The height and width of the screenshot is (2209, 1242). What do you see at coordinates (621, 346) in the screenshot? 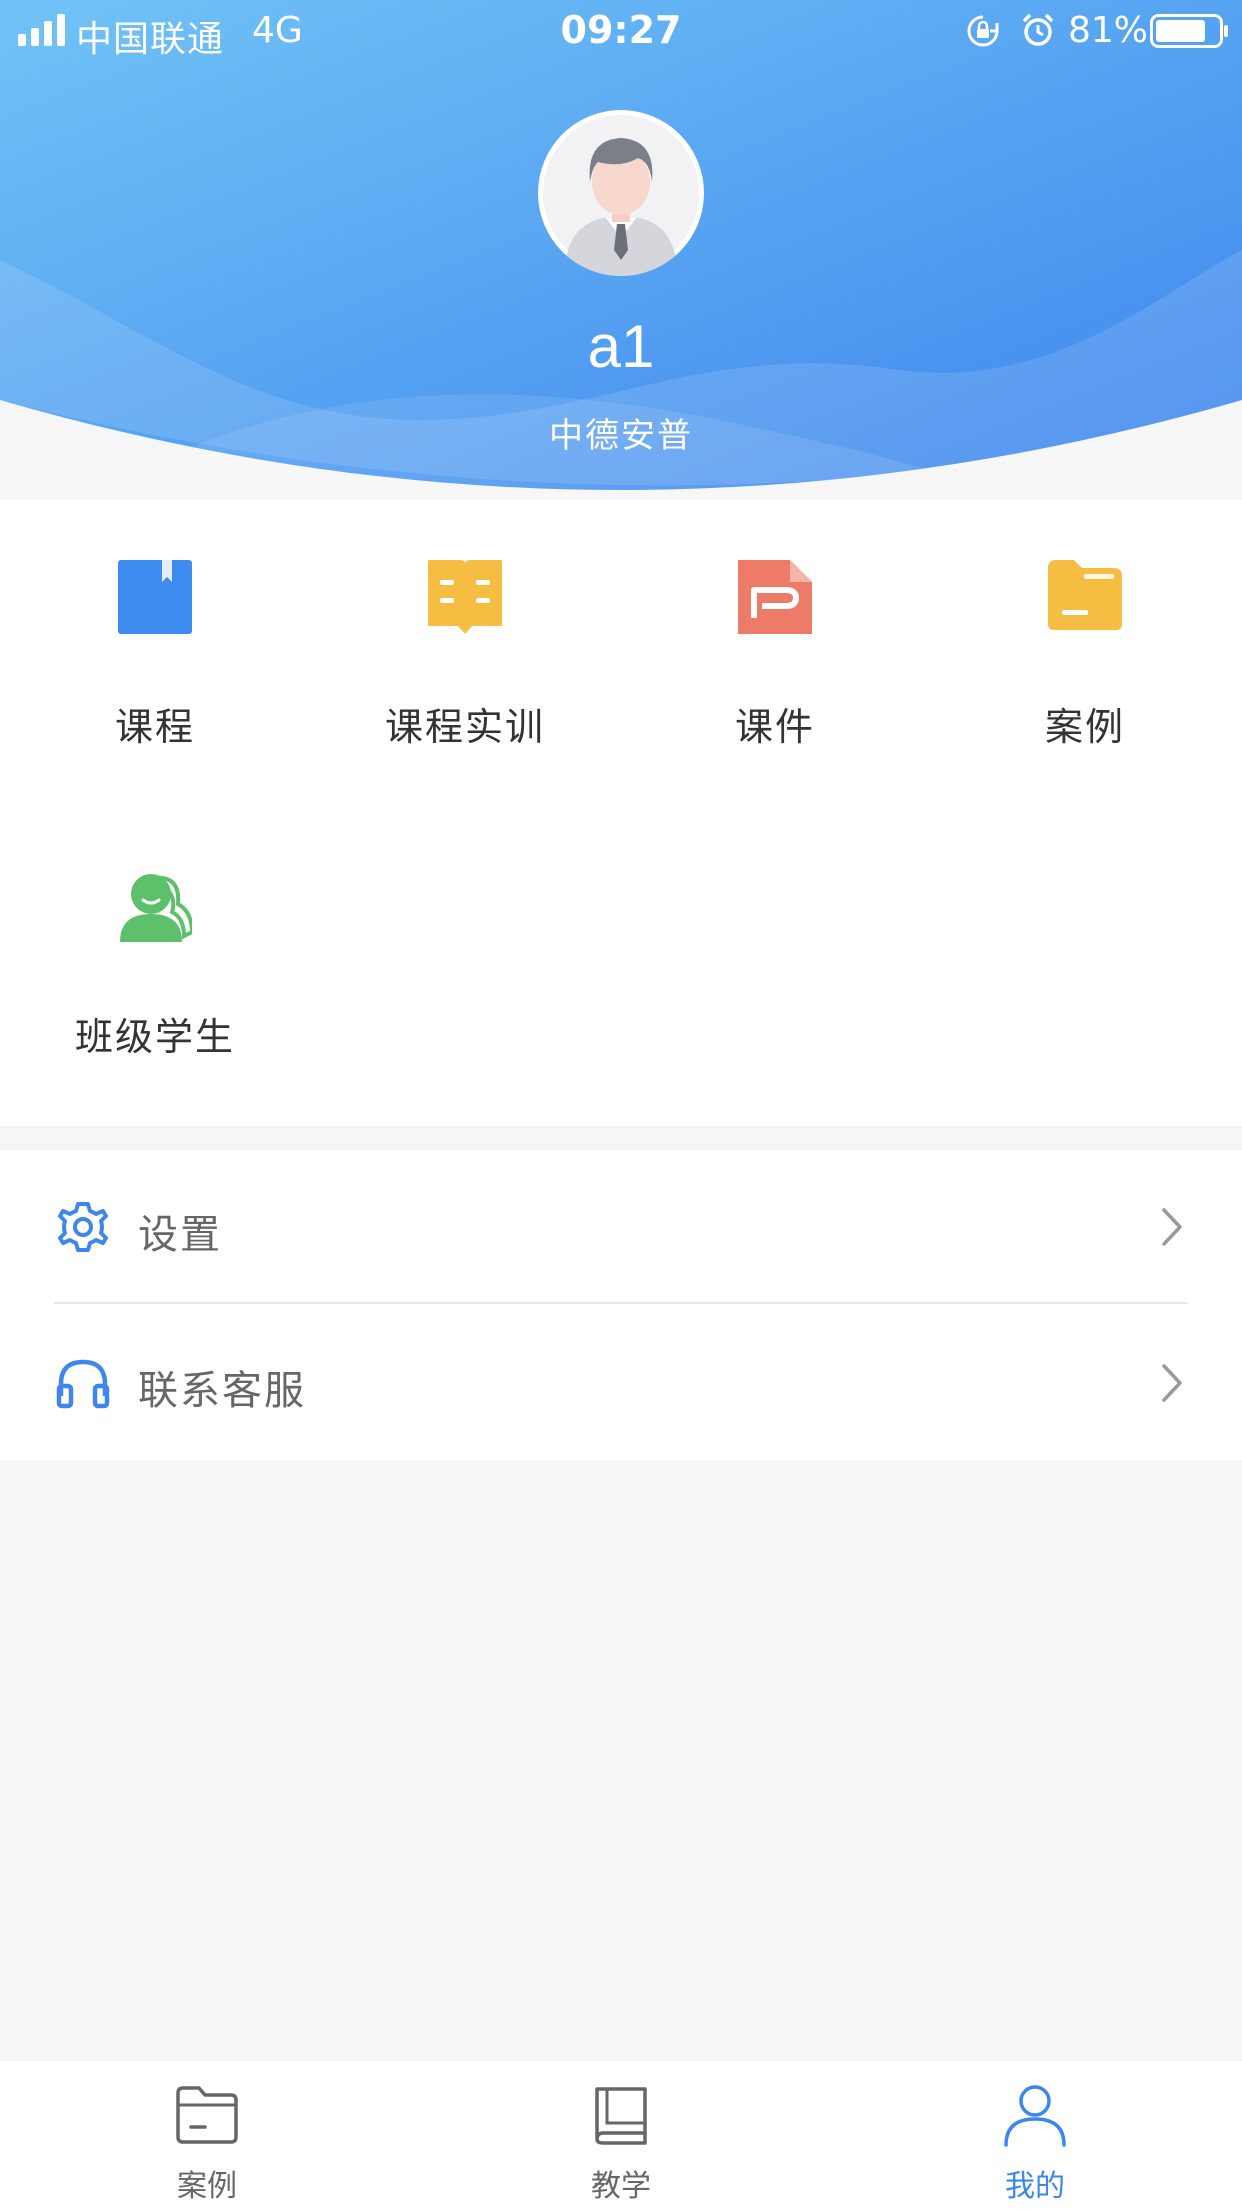
I see `user-name: a1` at bounding box center [621, 346].